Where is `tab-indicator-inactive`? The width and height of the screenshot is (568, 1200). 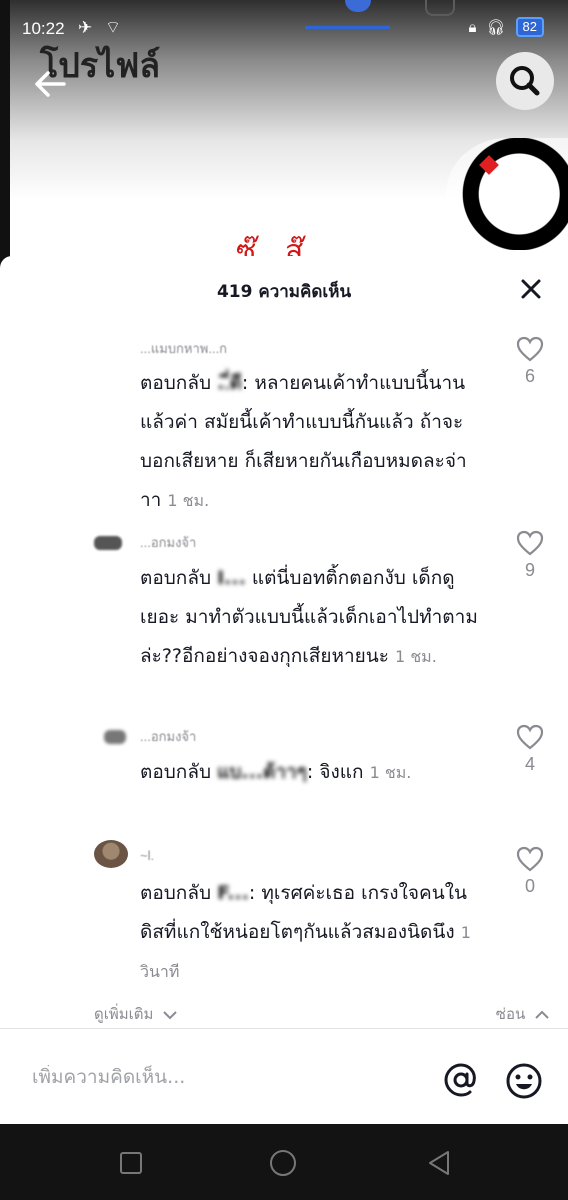
tab-indicator-inactive is located at coordinates (440, 8).